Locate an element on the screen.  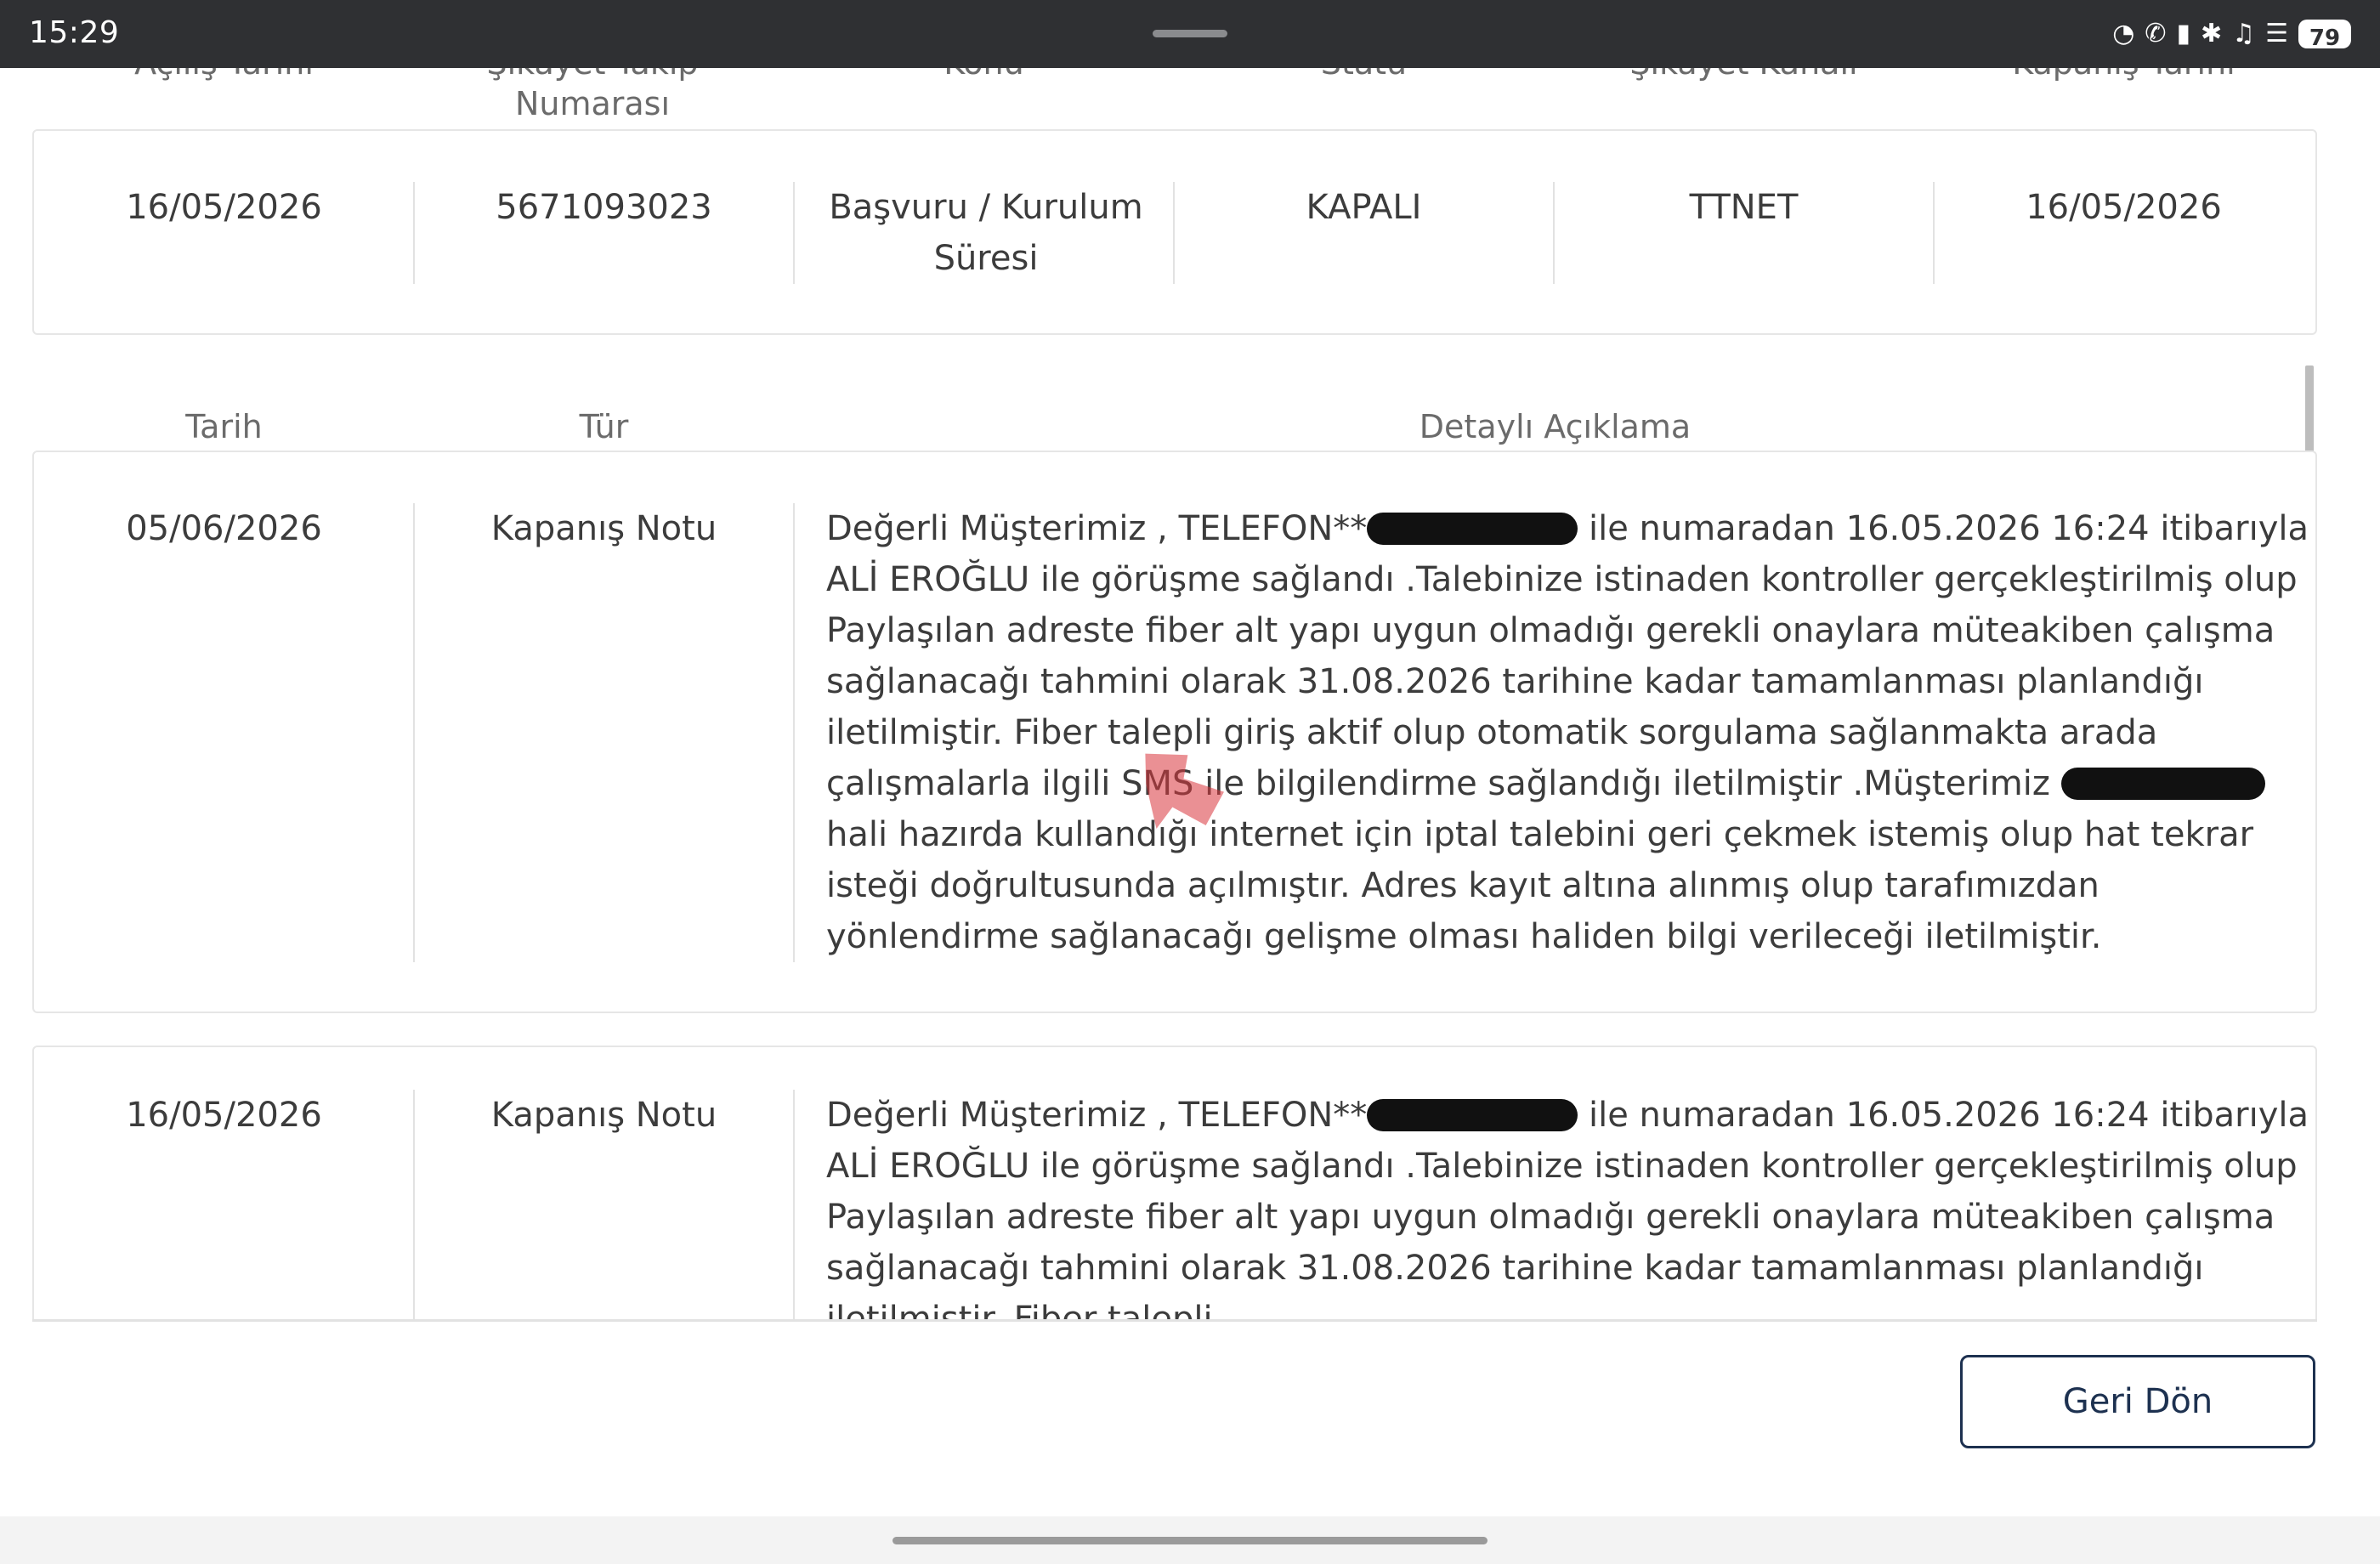
detail-date: 05/06/2026 is located at coordinates (224, 528).